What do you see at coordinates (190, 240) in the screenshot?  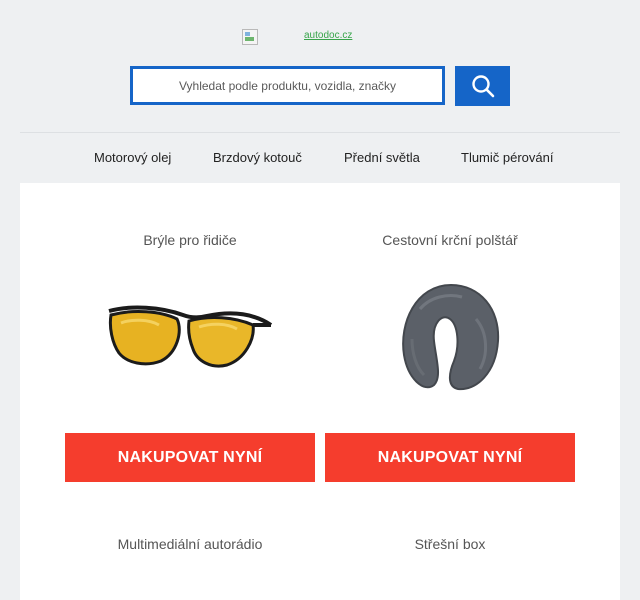 I see `product-title: Brýle pro řidiče` at bounding box center [190, 240].